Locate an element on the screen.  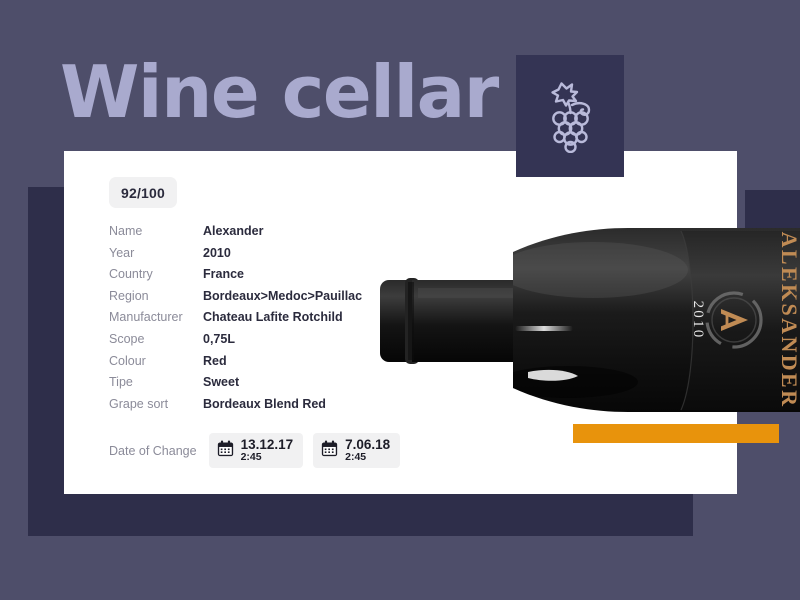
detail-value: Alexander is located at coordinates (233, 231).